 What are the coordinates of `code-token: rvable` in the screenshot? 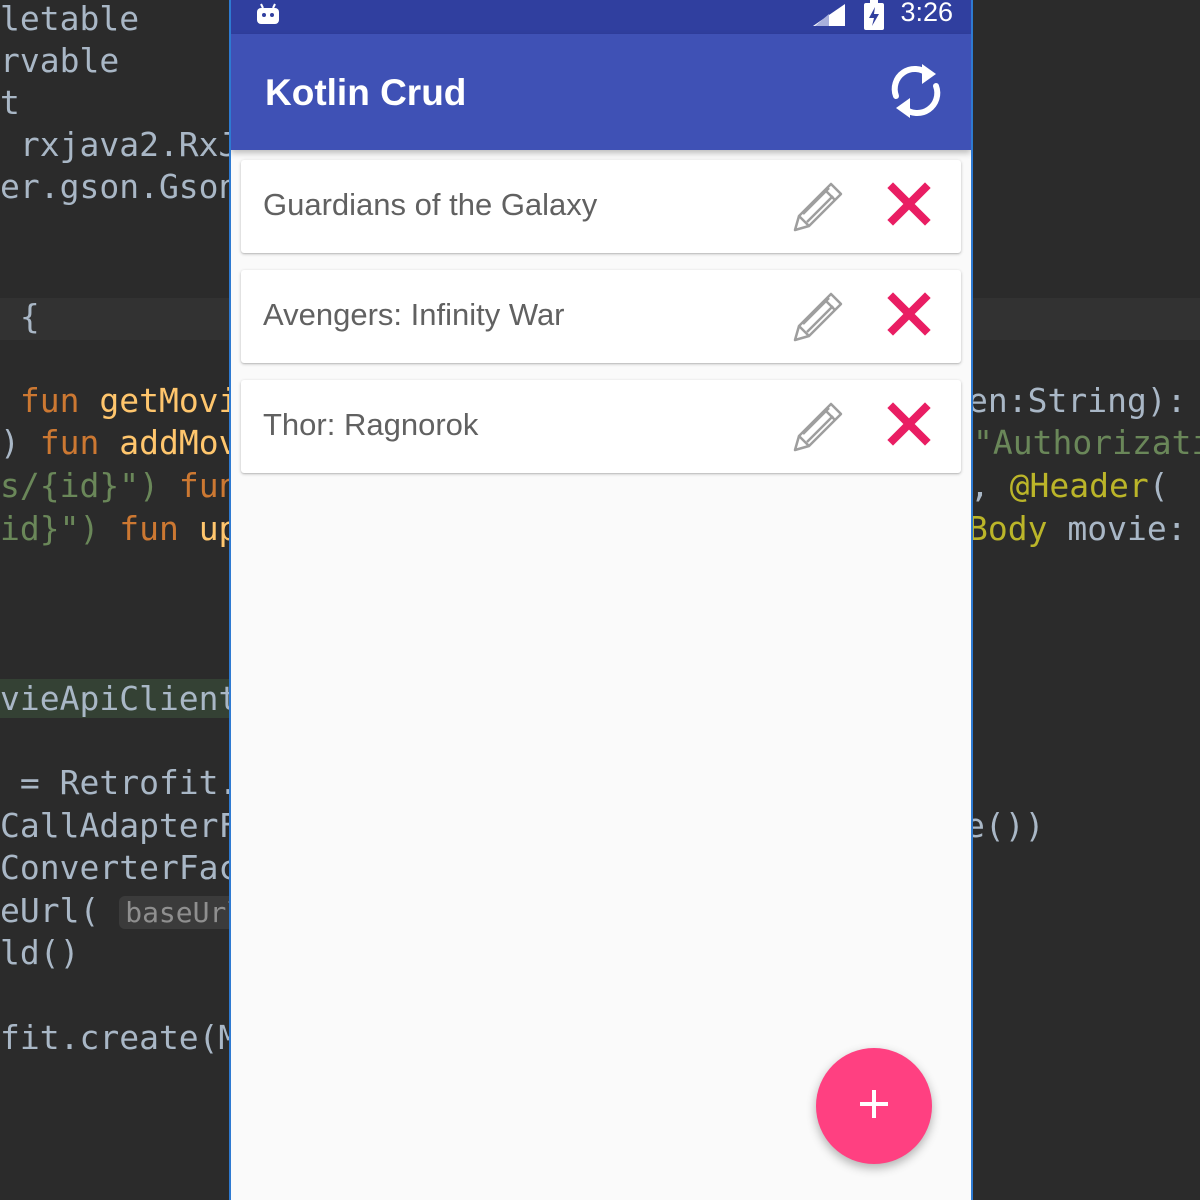 It's located at (60, 60).